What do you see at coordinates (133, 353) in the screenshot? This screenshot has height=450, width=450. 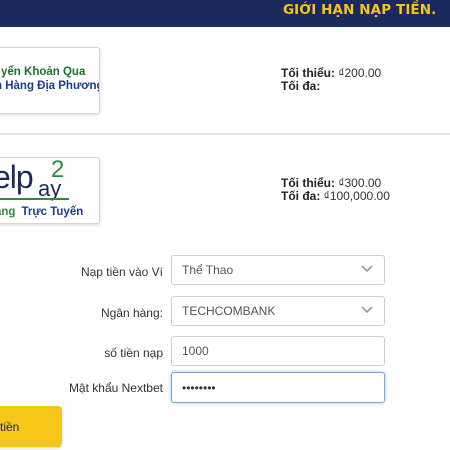 I see `amount-label: số tiền nạp` at bounding box center [133, 353].